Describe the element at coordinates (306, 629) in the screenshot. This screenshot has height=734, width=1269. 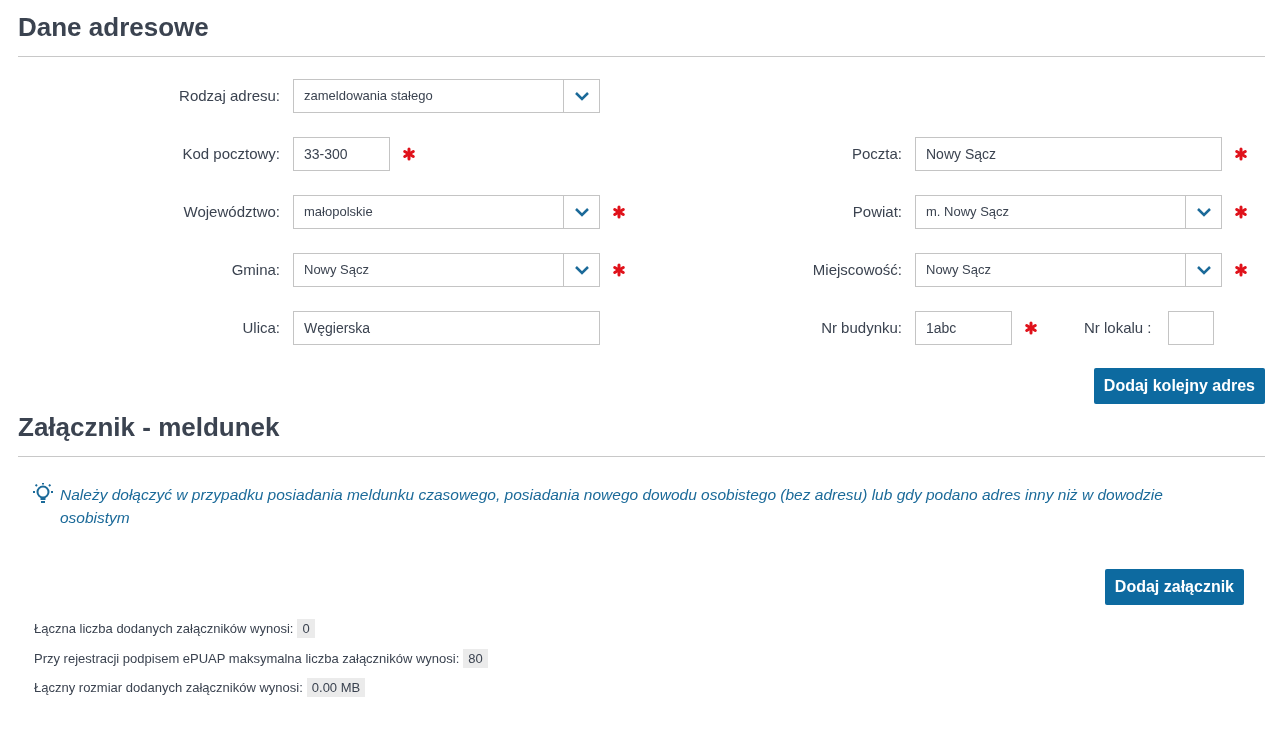
I see `stat-value: 0` at that location.